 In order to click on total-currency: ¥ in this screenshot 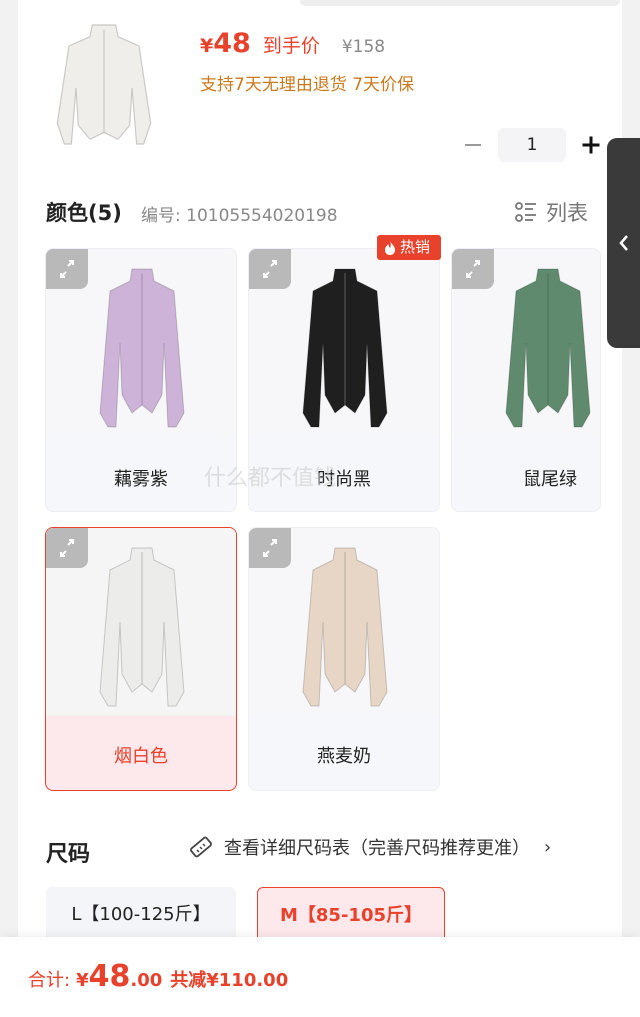, I will do `click(82, 980)`.